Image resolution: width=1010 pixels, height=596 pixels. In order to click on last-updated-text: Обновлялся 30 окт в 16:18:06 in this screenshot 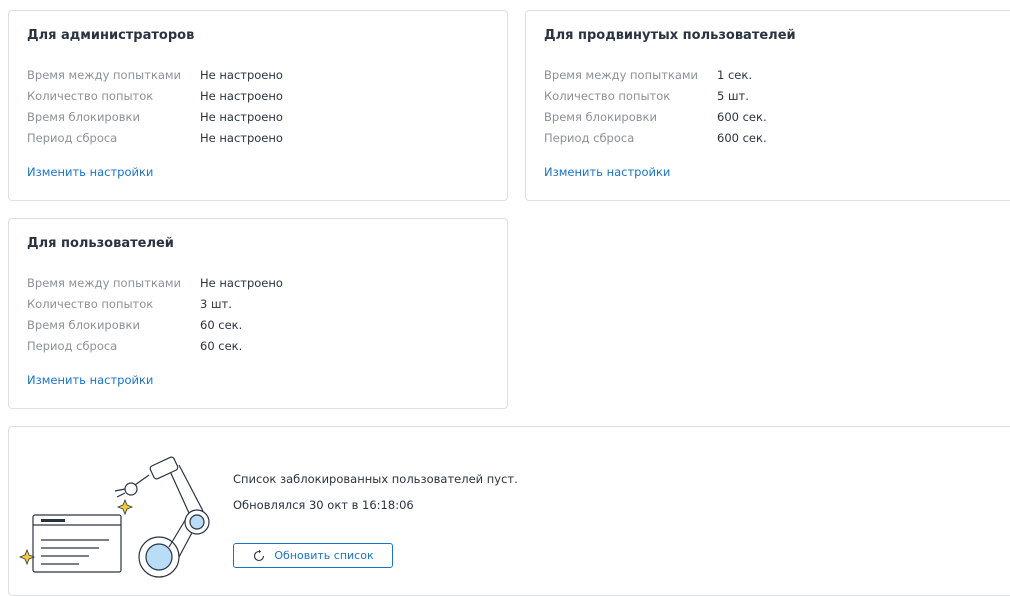, I will do `click(323, 505)`.